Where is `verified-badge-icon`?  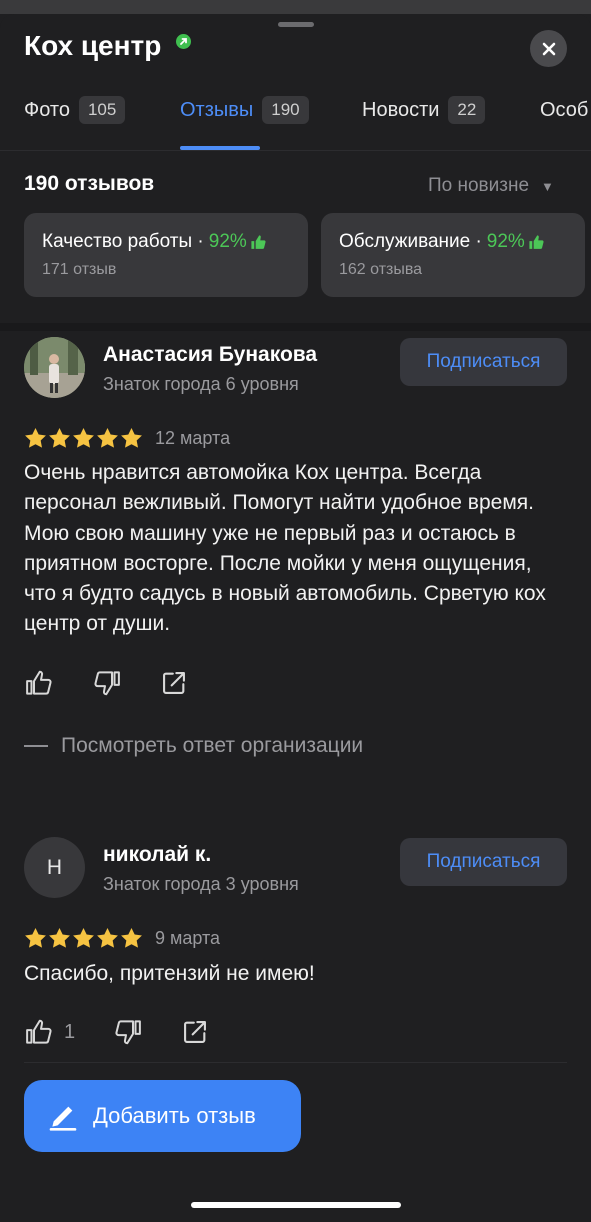
verified-badge-icon is located at coordinates (183, 41).